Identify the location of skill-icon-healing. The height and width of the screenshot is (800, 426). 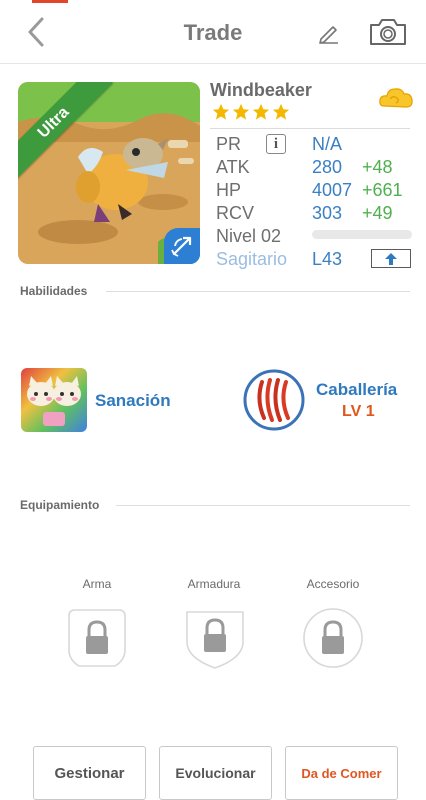
(54, 400).